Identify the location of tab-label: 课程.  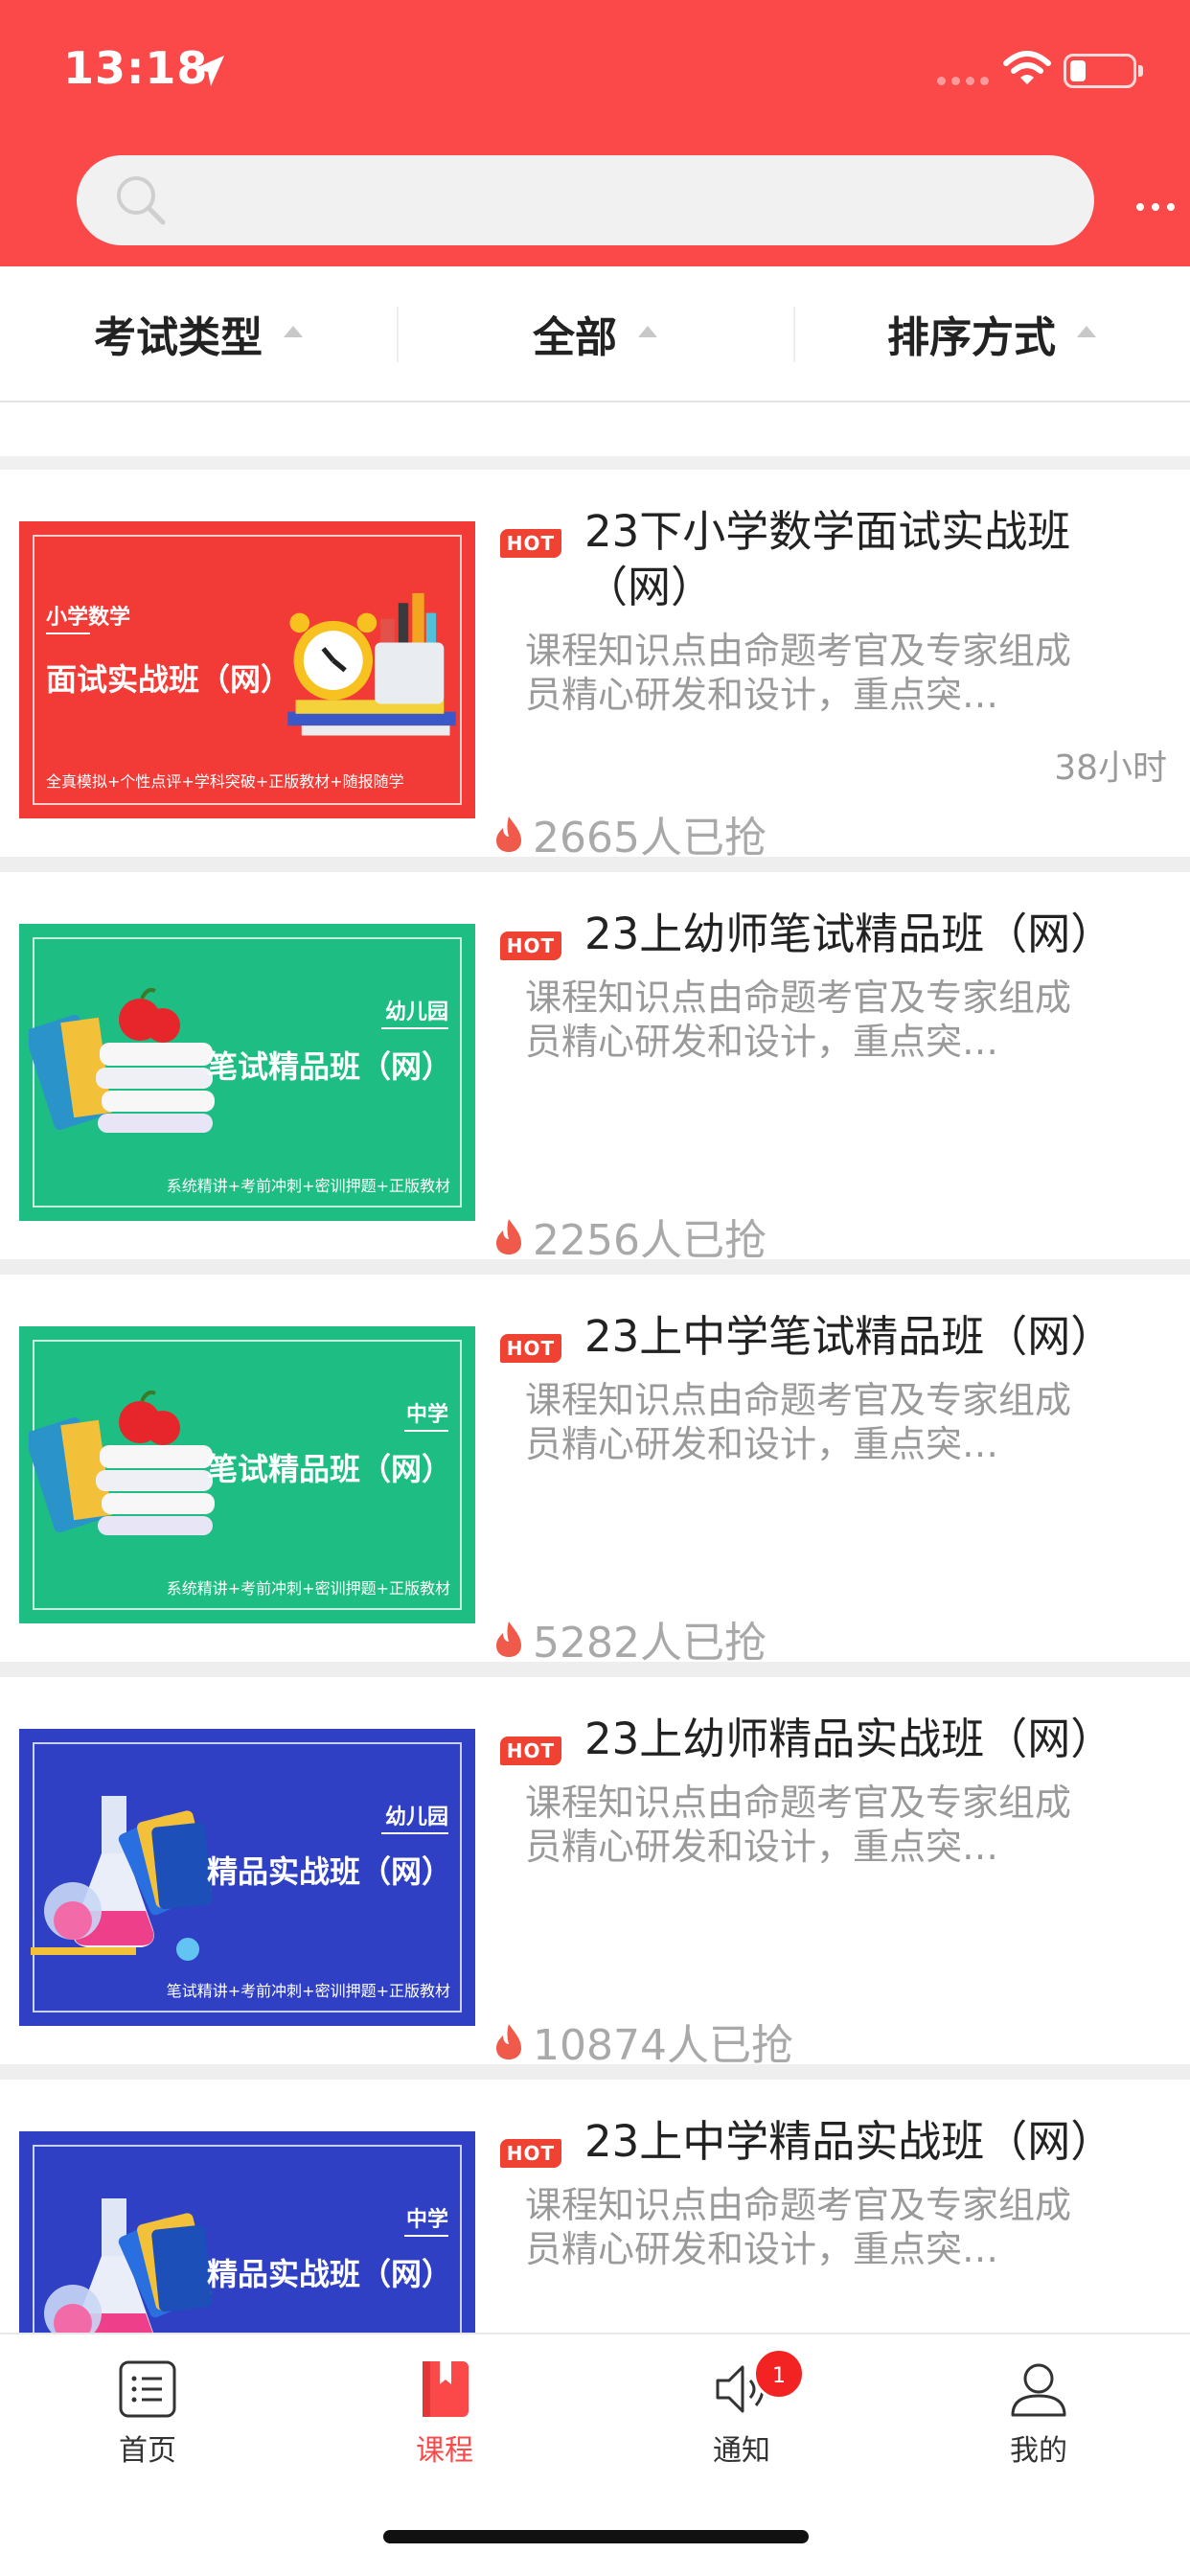
(445, 2451).